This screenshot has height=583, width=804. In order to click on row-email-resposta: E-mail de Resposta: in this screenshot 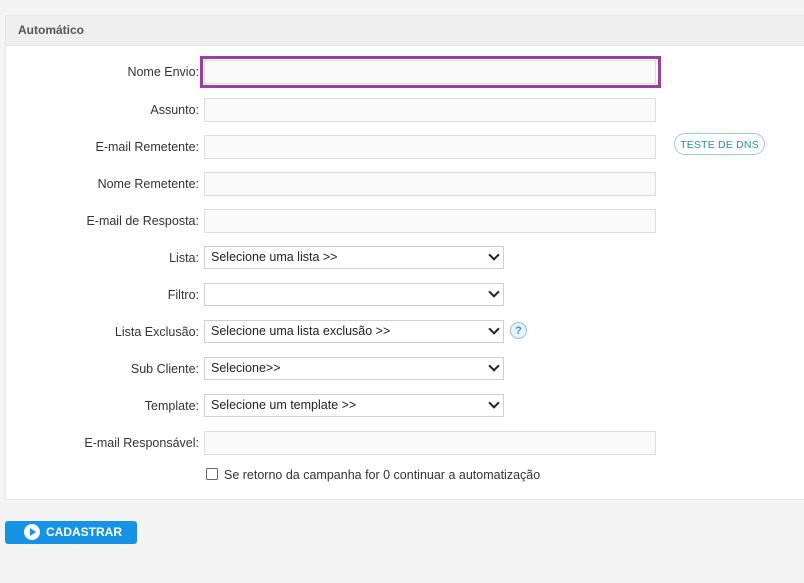, I will do `click(405, 221)`.